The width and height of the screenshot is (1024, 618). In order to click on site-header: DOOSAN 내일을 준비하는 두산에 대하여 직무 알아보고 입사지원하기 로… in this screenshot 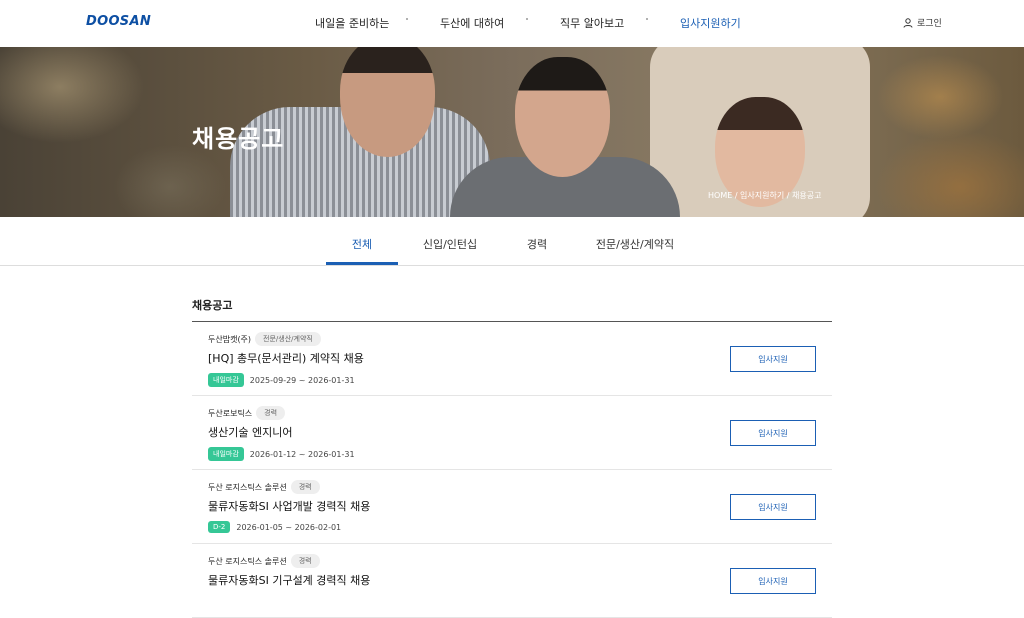, I will do `click(512, 23)`.